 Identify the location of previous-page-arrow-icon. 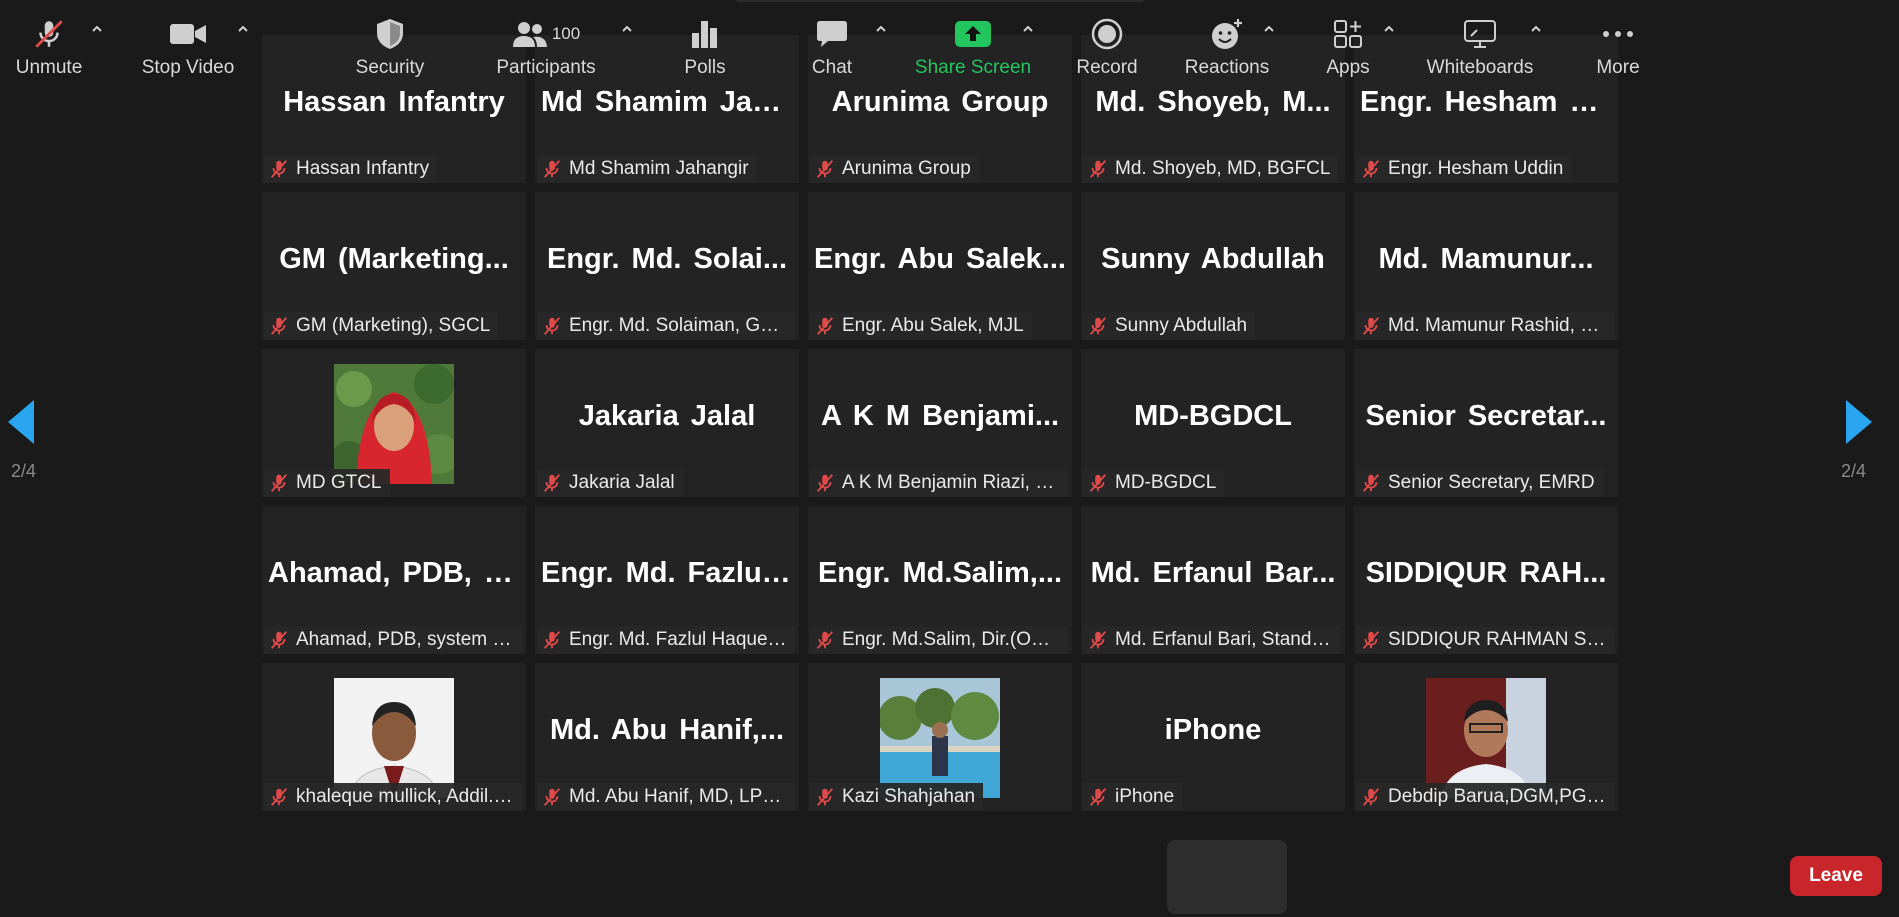
(21, 422).